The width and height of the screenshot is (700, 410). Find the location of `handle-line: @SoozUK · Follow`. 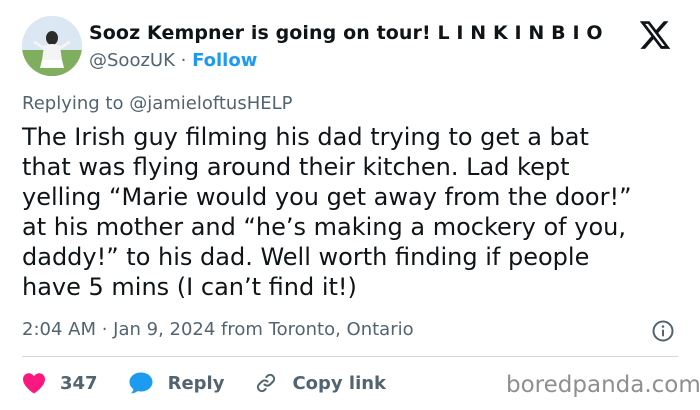

handle-line: @SoozUK · Follow is located at coordinates (354, 61).